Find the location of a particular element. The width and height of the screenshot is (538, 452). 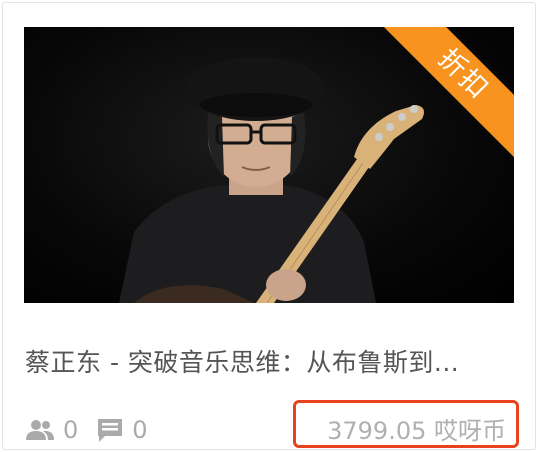

comments-stat: 0 is located at coordinates (122, 430).